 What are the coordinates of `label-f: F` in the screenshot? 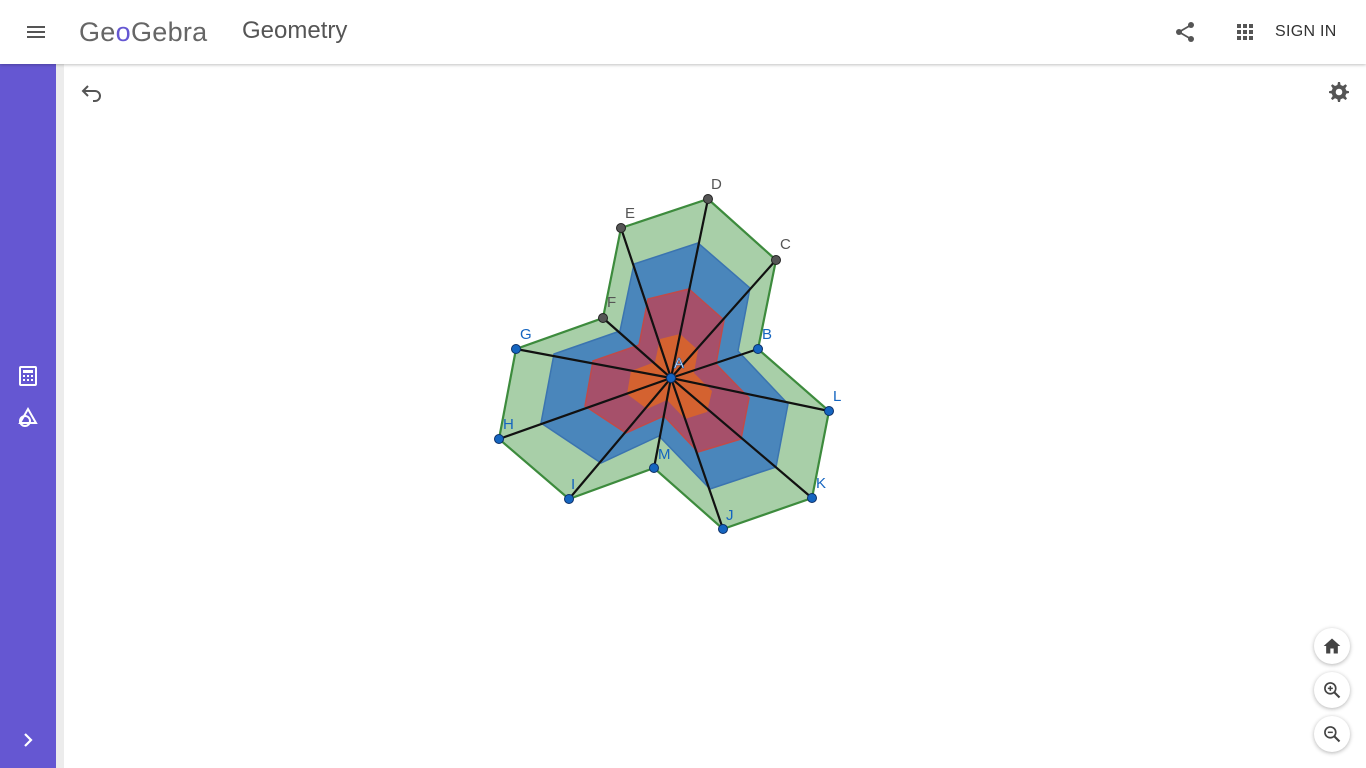 It's located at (611, 302).